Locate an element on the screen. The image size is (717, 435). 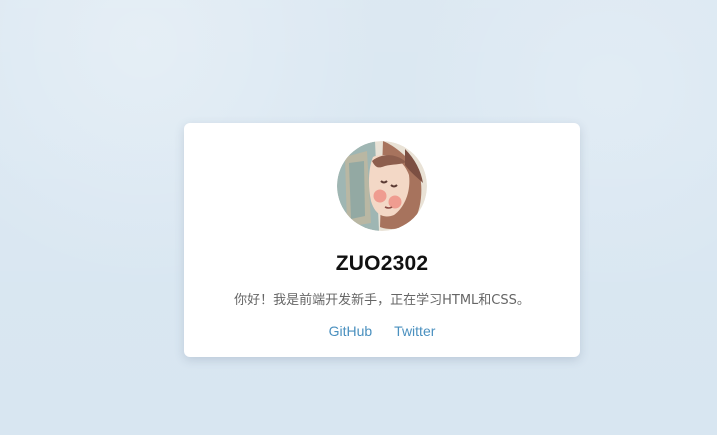
avatar is located at coordinates (382, 186).